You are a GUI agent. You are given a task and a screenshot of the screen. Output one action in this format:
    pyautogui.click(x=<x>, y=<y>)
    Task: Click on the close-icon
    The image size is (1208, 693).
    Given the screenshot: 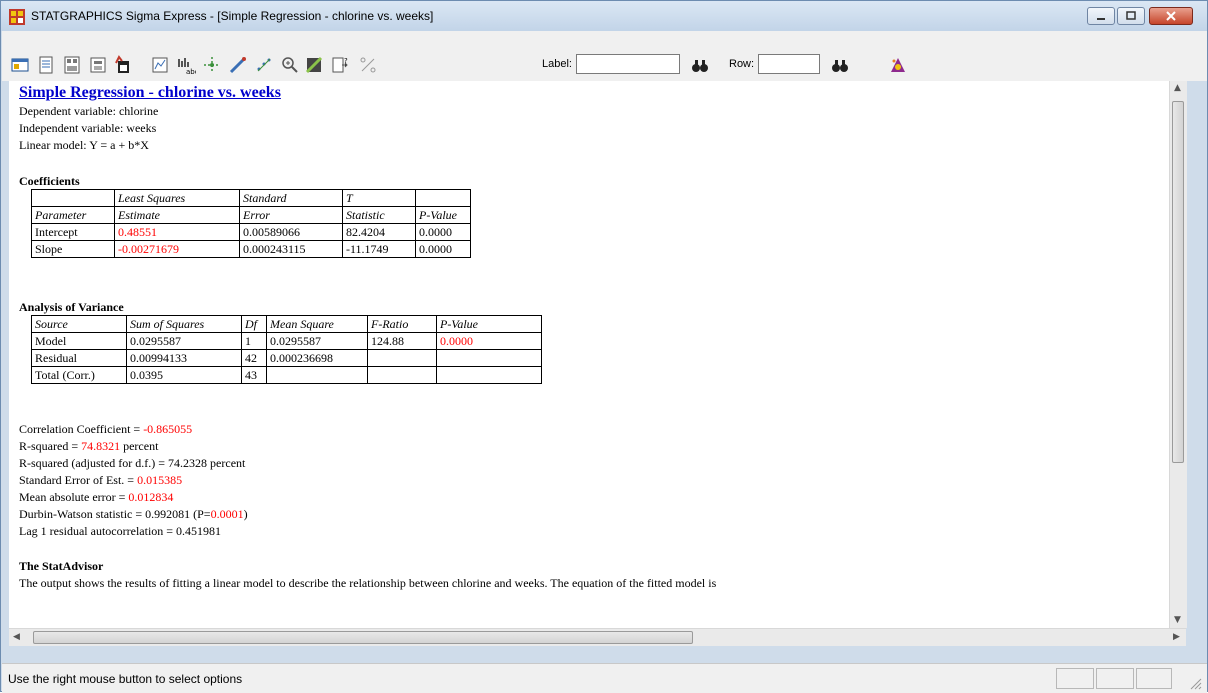 What is the action you would take?
    pyautogui.click(x=1171, y=16)
    